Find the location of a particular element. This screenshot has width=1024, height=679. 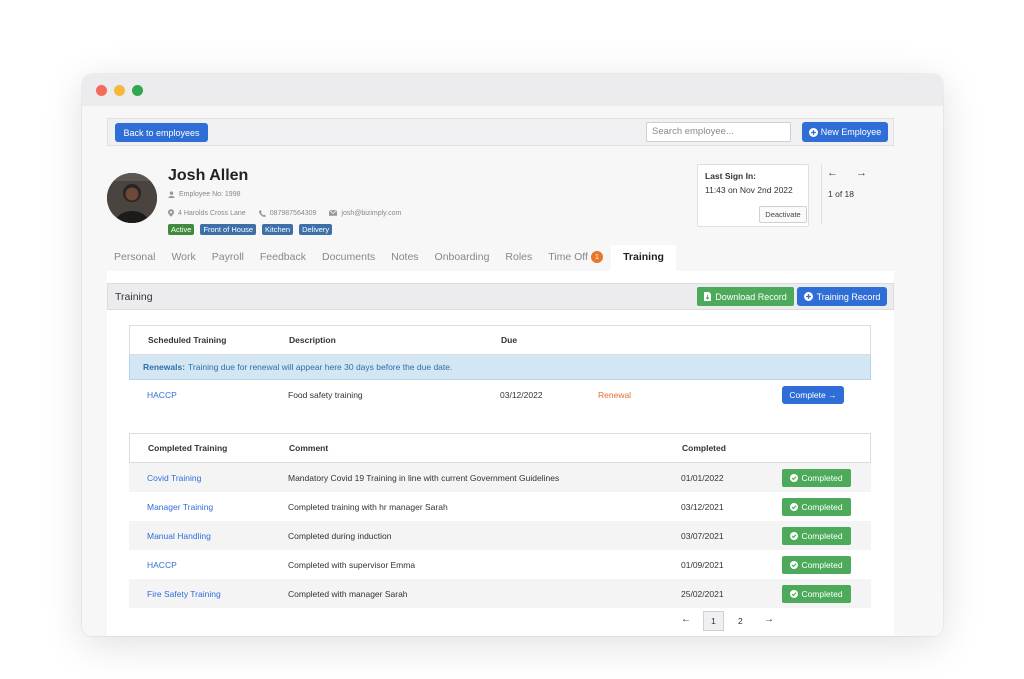

employee-address: 4 Harolds Cross Lane is located at coordinates (212, 213).